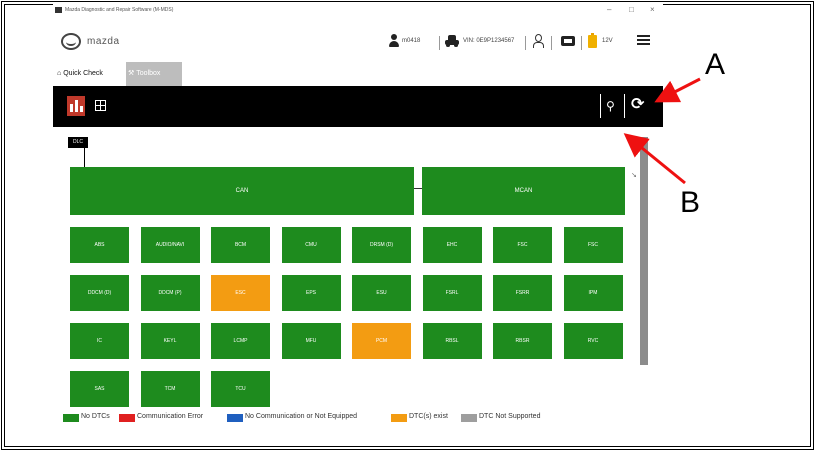 The height and width of the screenshot is (451, 815). What do you see at coordinates (58, 10) in the screenshot?
I see `app-icon` at bounding box center [58, 10].